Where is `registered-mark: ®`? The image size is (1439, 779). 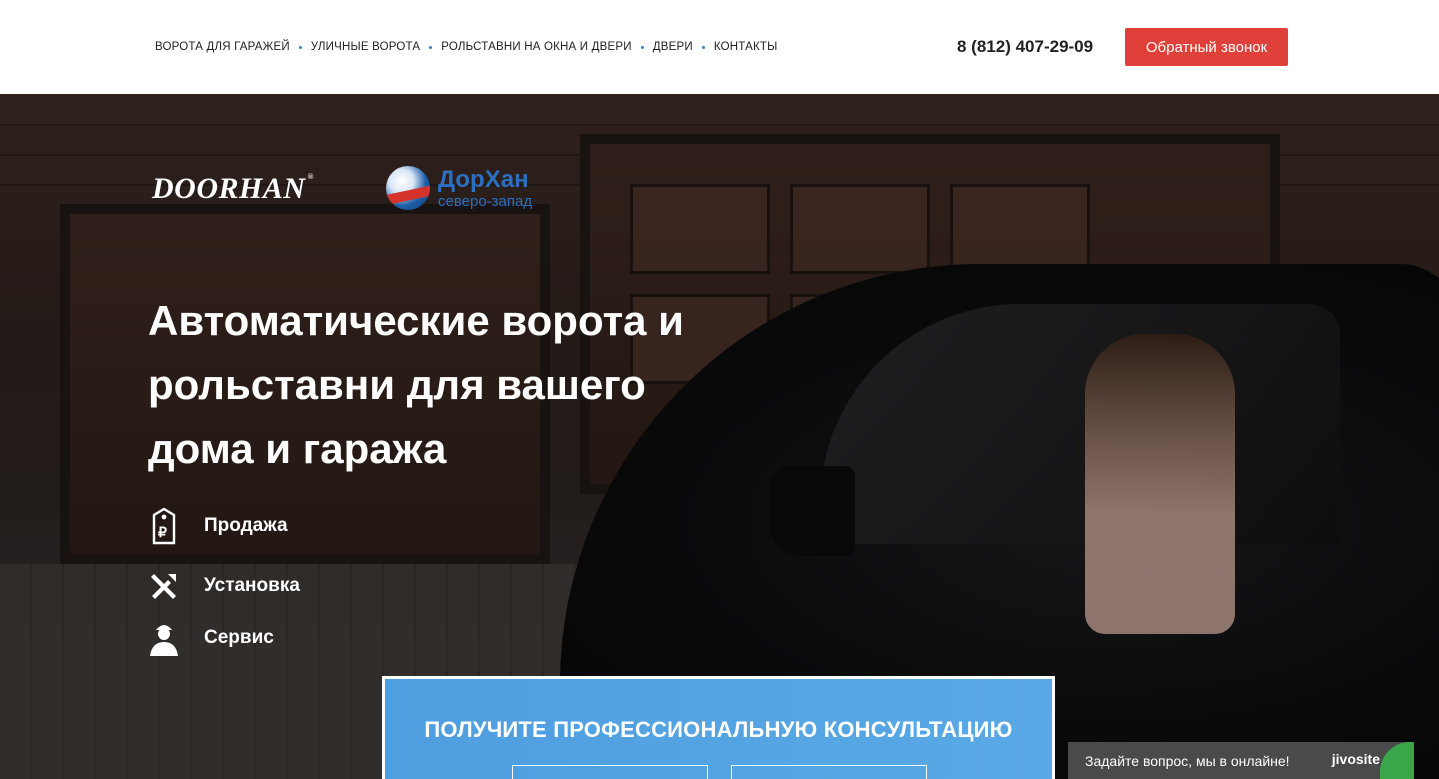
registered-mark: ® is located at coordinates (310, 176).